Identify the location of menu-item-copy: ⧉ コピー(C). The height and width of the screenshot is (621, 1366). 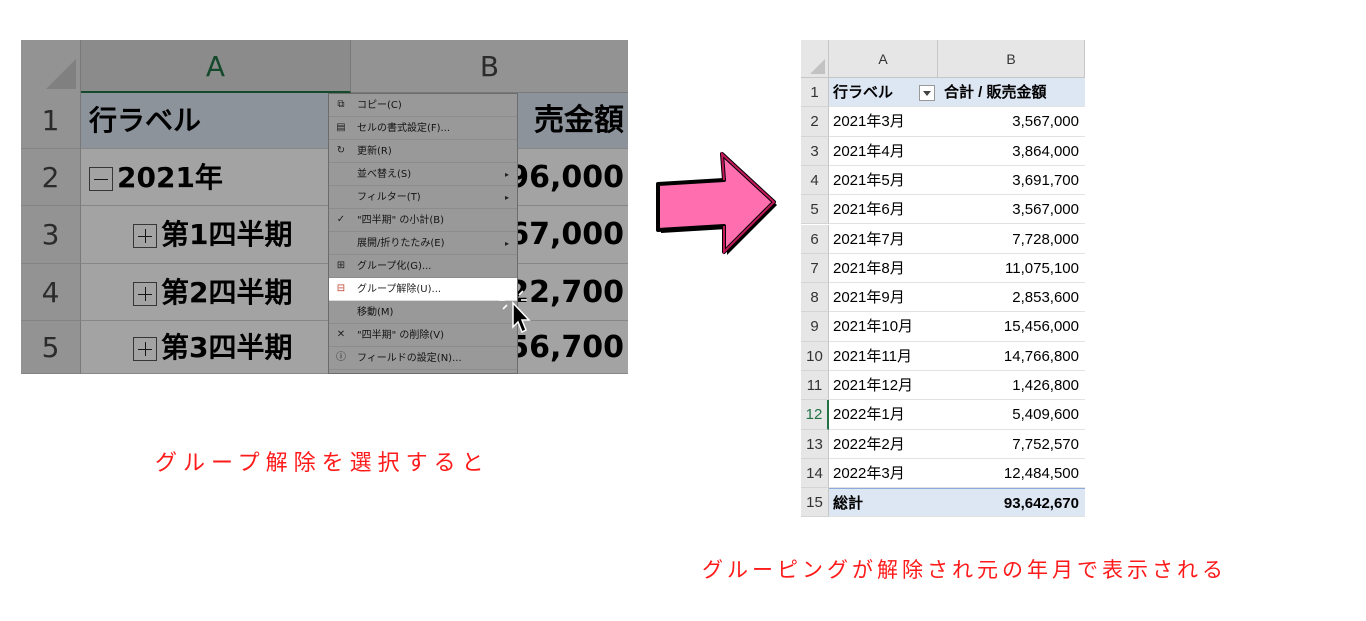
(423, 105).